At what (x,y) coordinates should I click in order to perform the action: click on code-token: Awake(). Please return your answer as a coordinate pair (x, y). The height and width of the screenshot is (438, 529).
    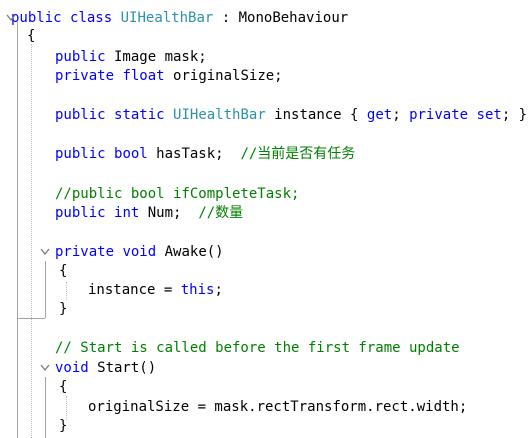
    Looking at the image, I should click on (190, 252).